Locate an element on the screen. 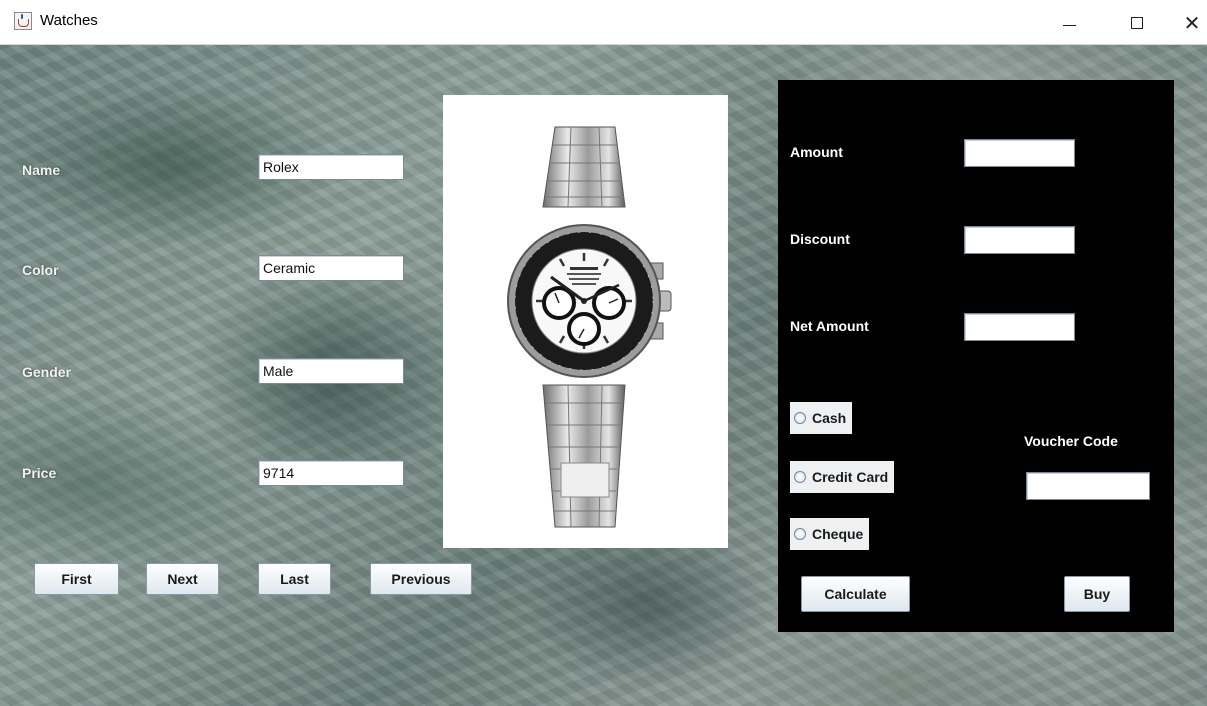  title-bar: Watches ✕ is located at coordinates (603, 22).